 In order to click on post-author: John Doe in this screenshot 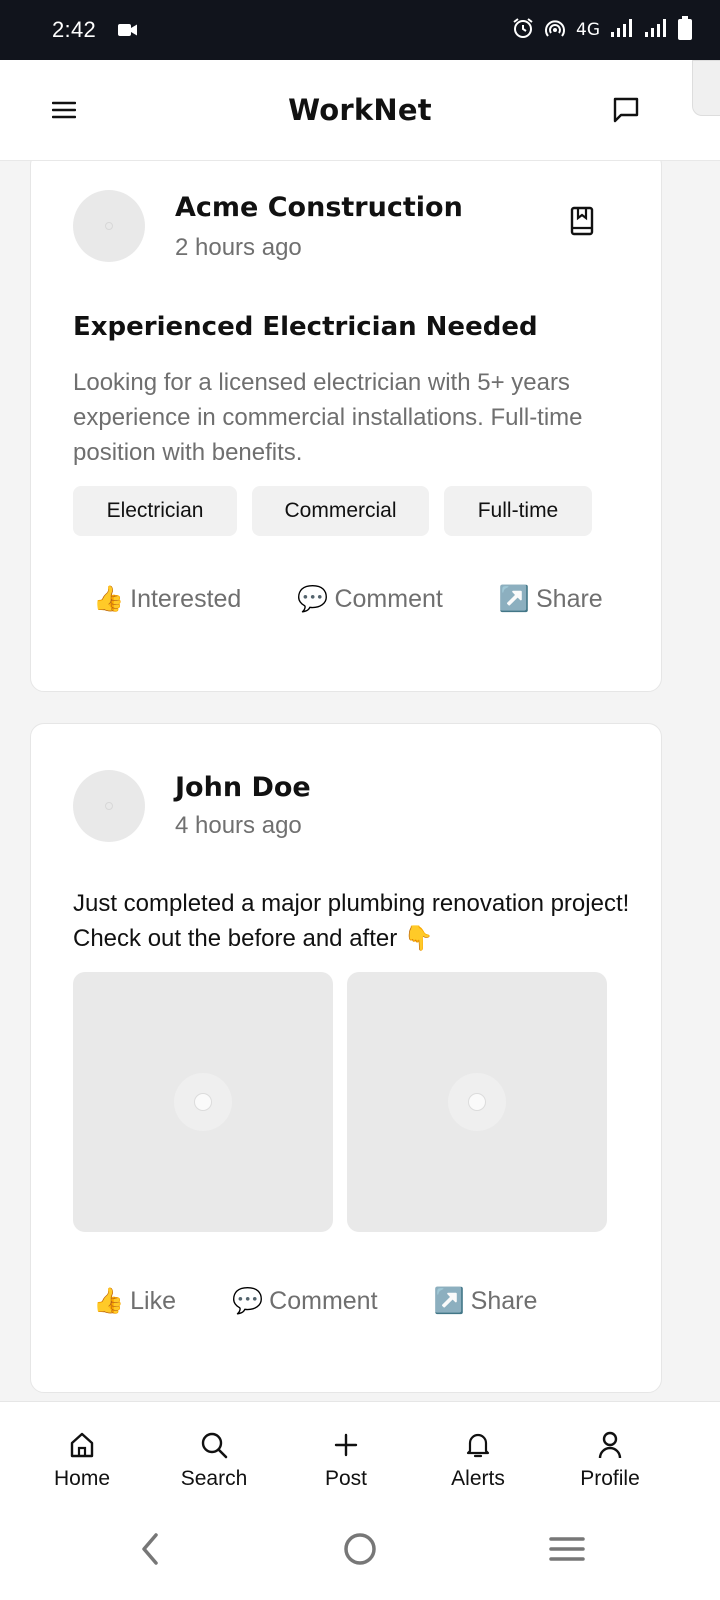, I will do `click(243, 787)`.